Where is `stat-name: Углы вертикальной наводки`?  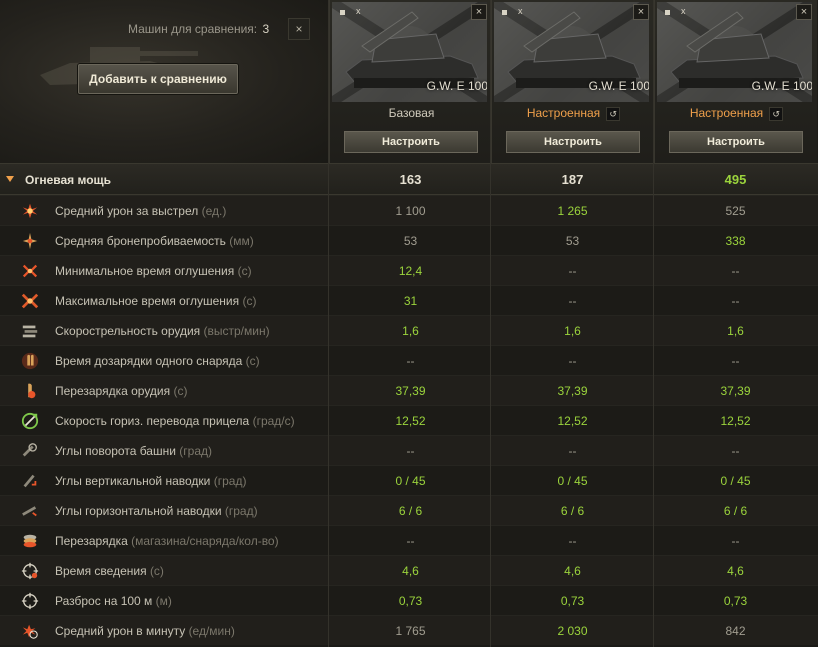
stat-name: Углы вертикальной наводки is located at coordinates (133, 481).